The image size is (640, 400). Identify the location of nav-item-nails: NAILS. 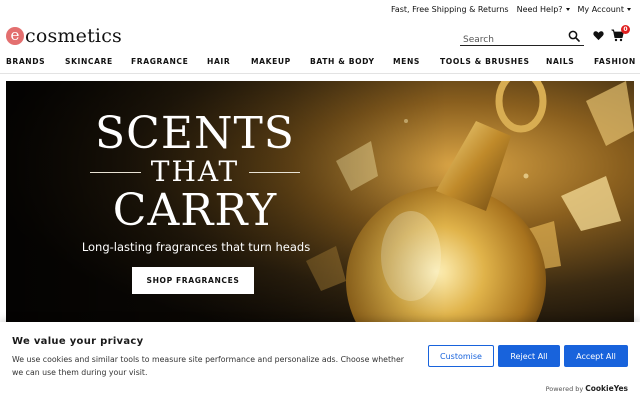
(560, 61).